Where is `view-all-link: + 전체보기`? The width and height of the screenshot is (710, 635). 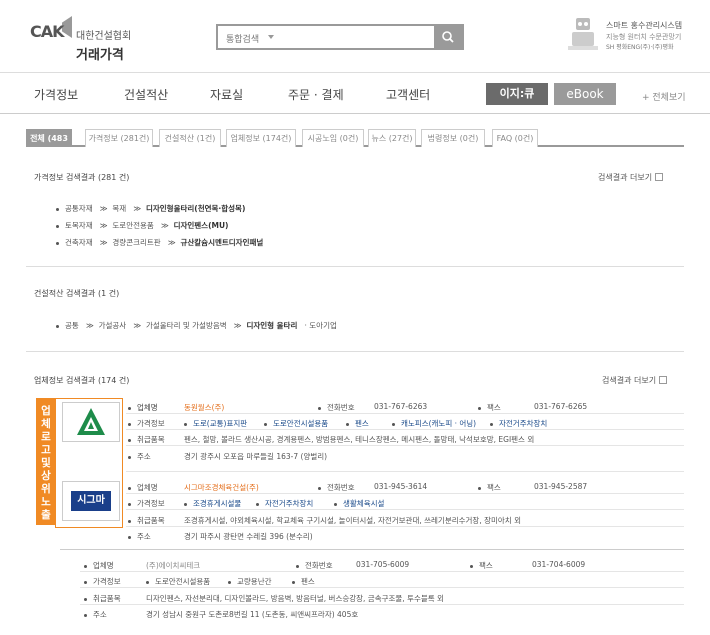 view-all-link: + 전체보기 is located at coordinates (664, 96).